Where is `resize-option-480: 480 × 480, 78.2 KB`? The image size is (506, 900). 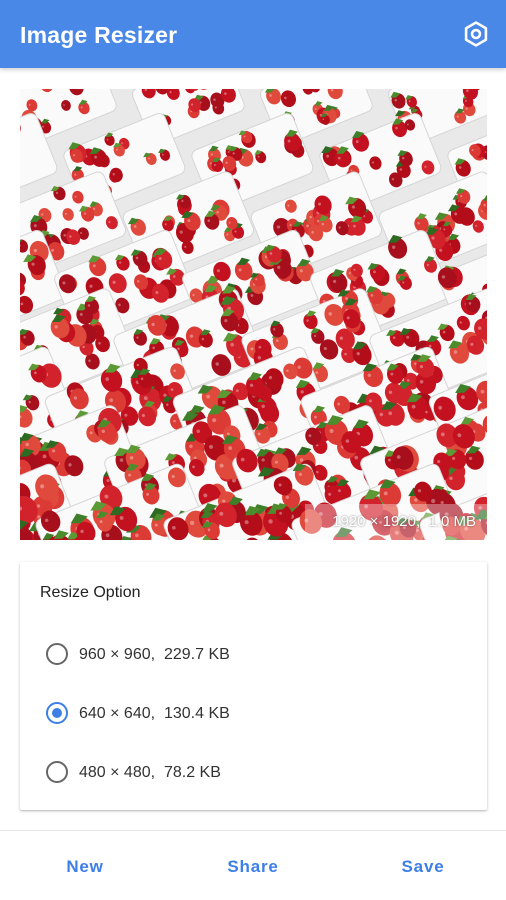
resize-option-480: 480 × 480, 78.2 KB is located at coordinates (256, 773).